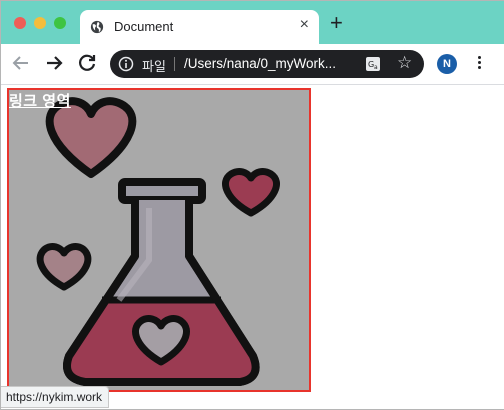 The width and height of the screenshot is (504, 410). Describe the element at coordinates (87, 63) in the screenshot. I see `reload-icon` at that location.